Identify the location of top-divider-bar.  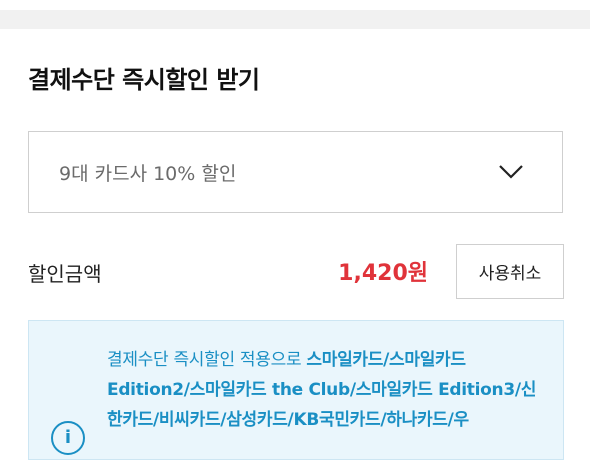
(295, 19).